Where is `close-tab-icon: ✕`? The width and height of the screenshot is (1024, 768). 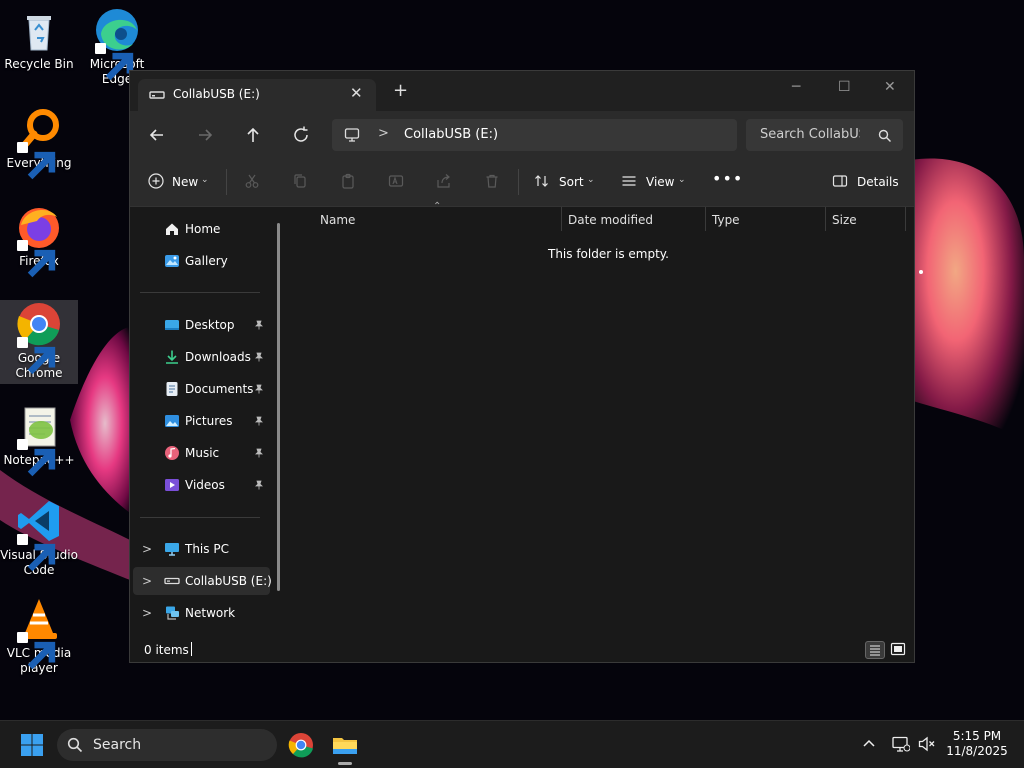
close-tab-icon: ✕ is located at coordinates (356, 93).